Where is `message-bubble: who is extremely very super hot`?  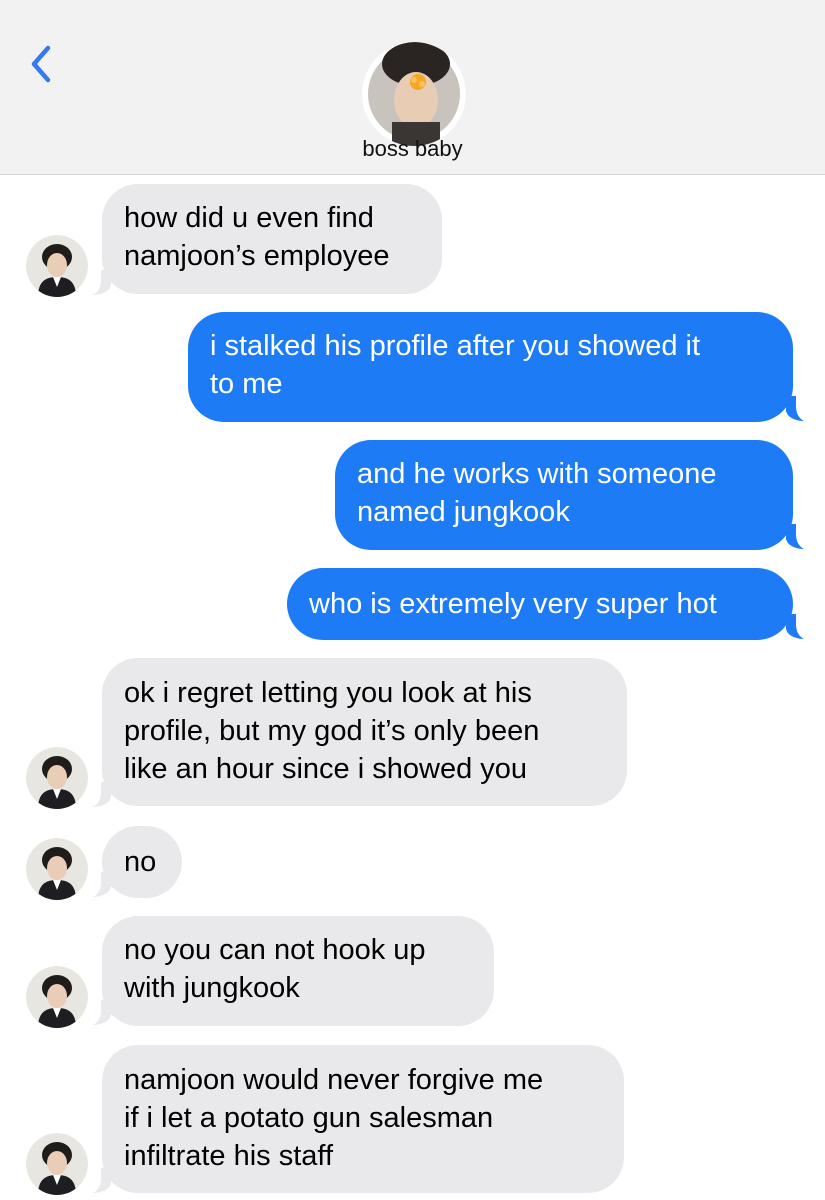
message-bubble: who is extremely very super hot is located at coordinates (540, 604).